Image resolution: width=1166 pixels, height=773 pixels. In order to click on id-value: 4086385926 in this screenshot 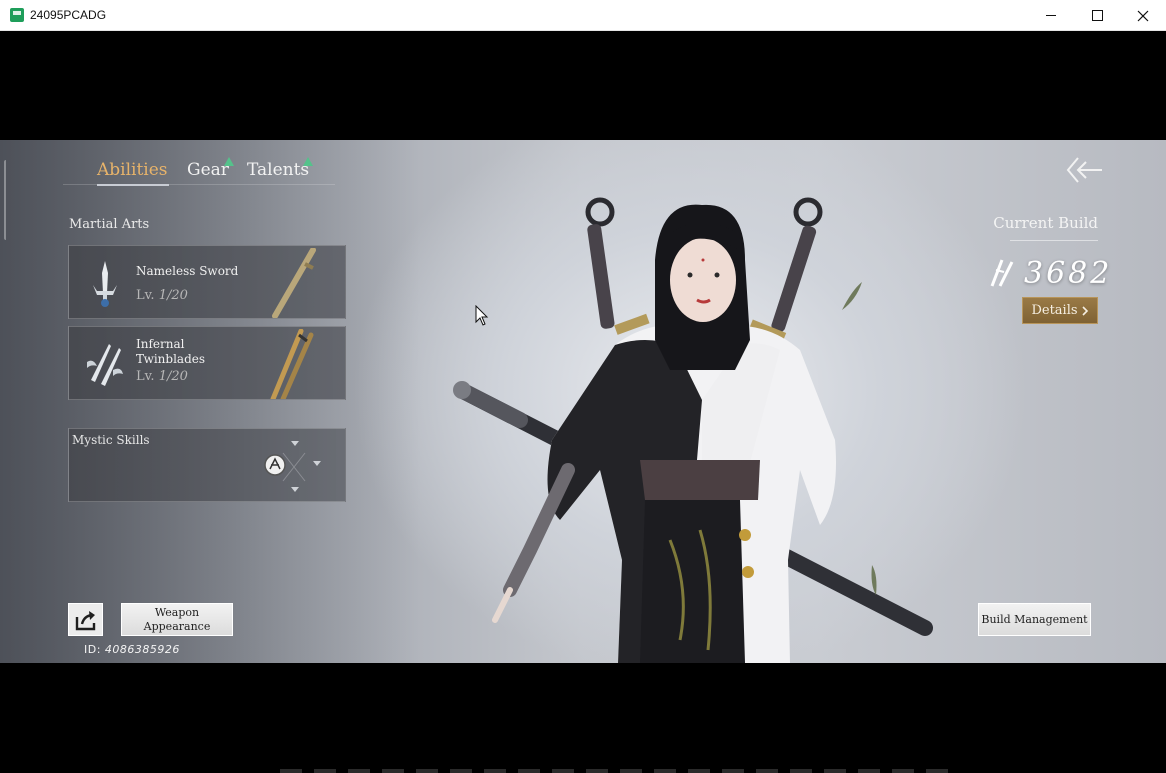, I will do `click(142, 649)`.